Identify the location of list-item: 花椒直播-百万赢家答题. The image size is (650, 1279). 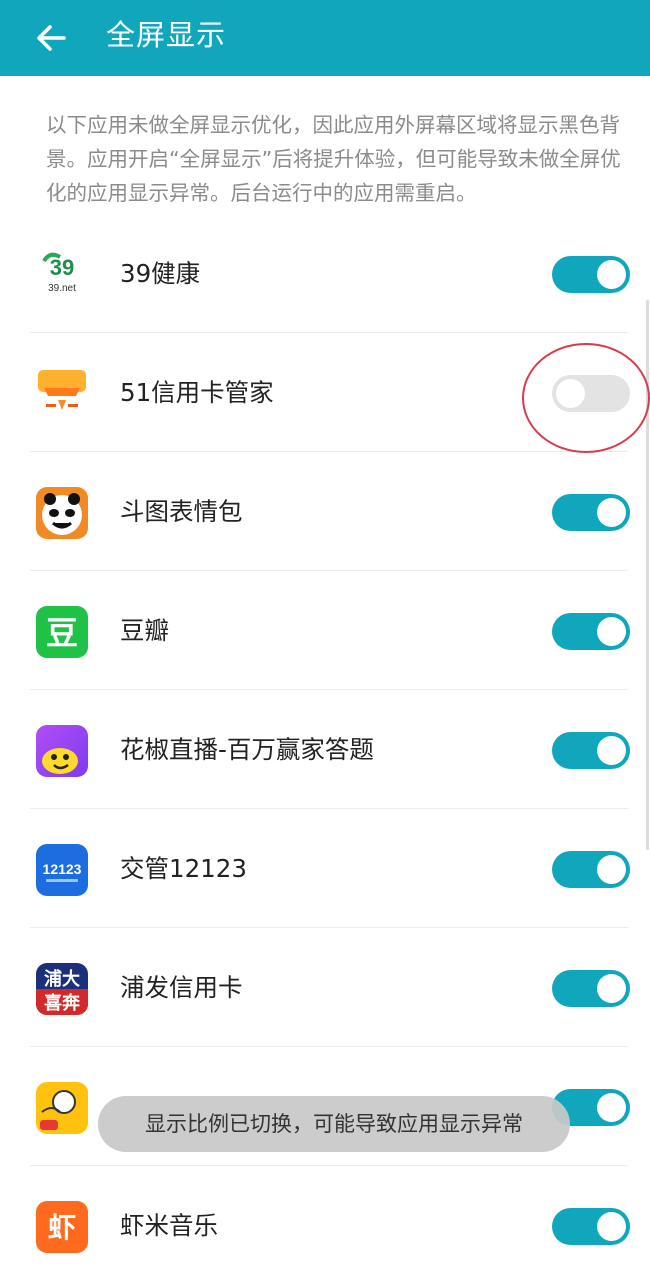
(325, 749).